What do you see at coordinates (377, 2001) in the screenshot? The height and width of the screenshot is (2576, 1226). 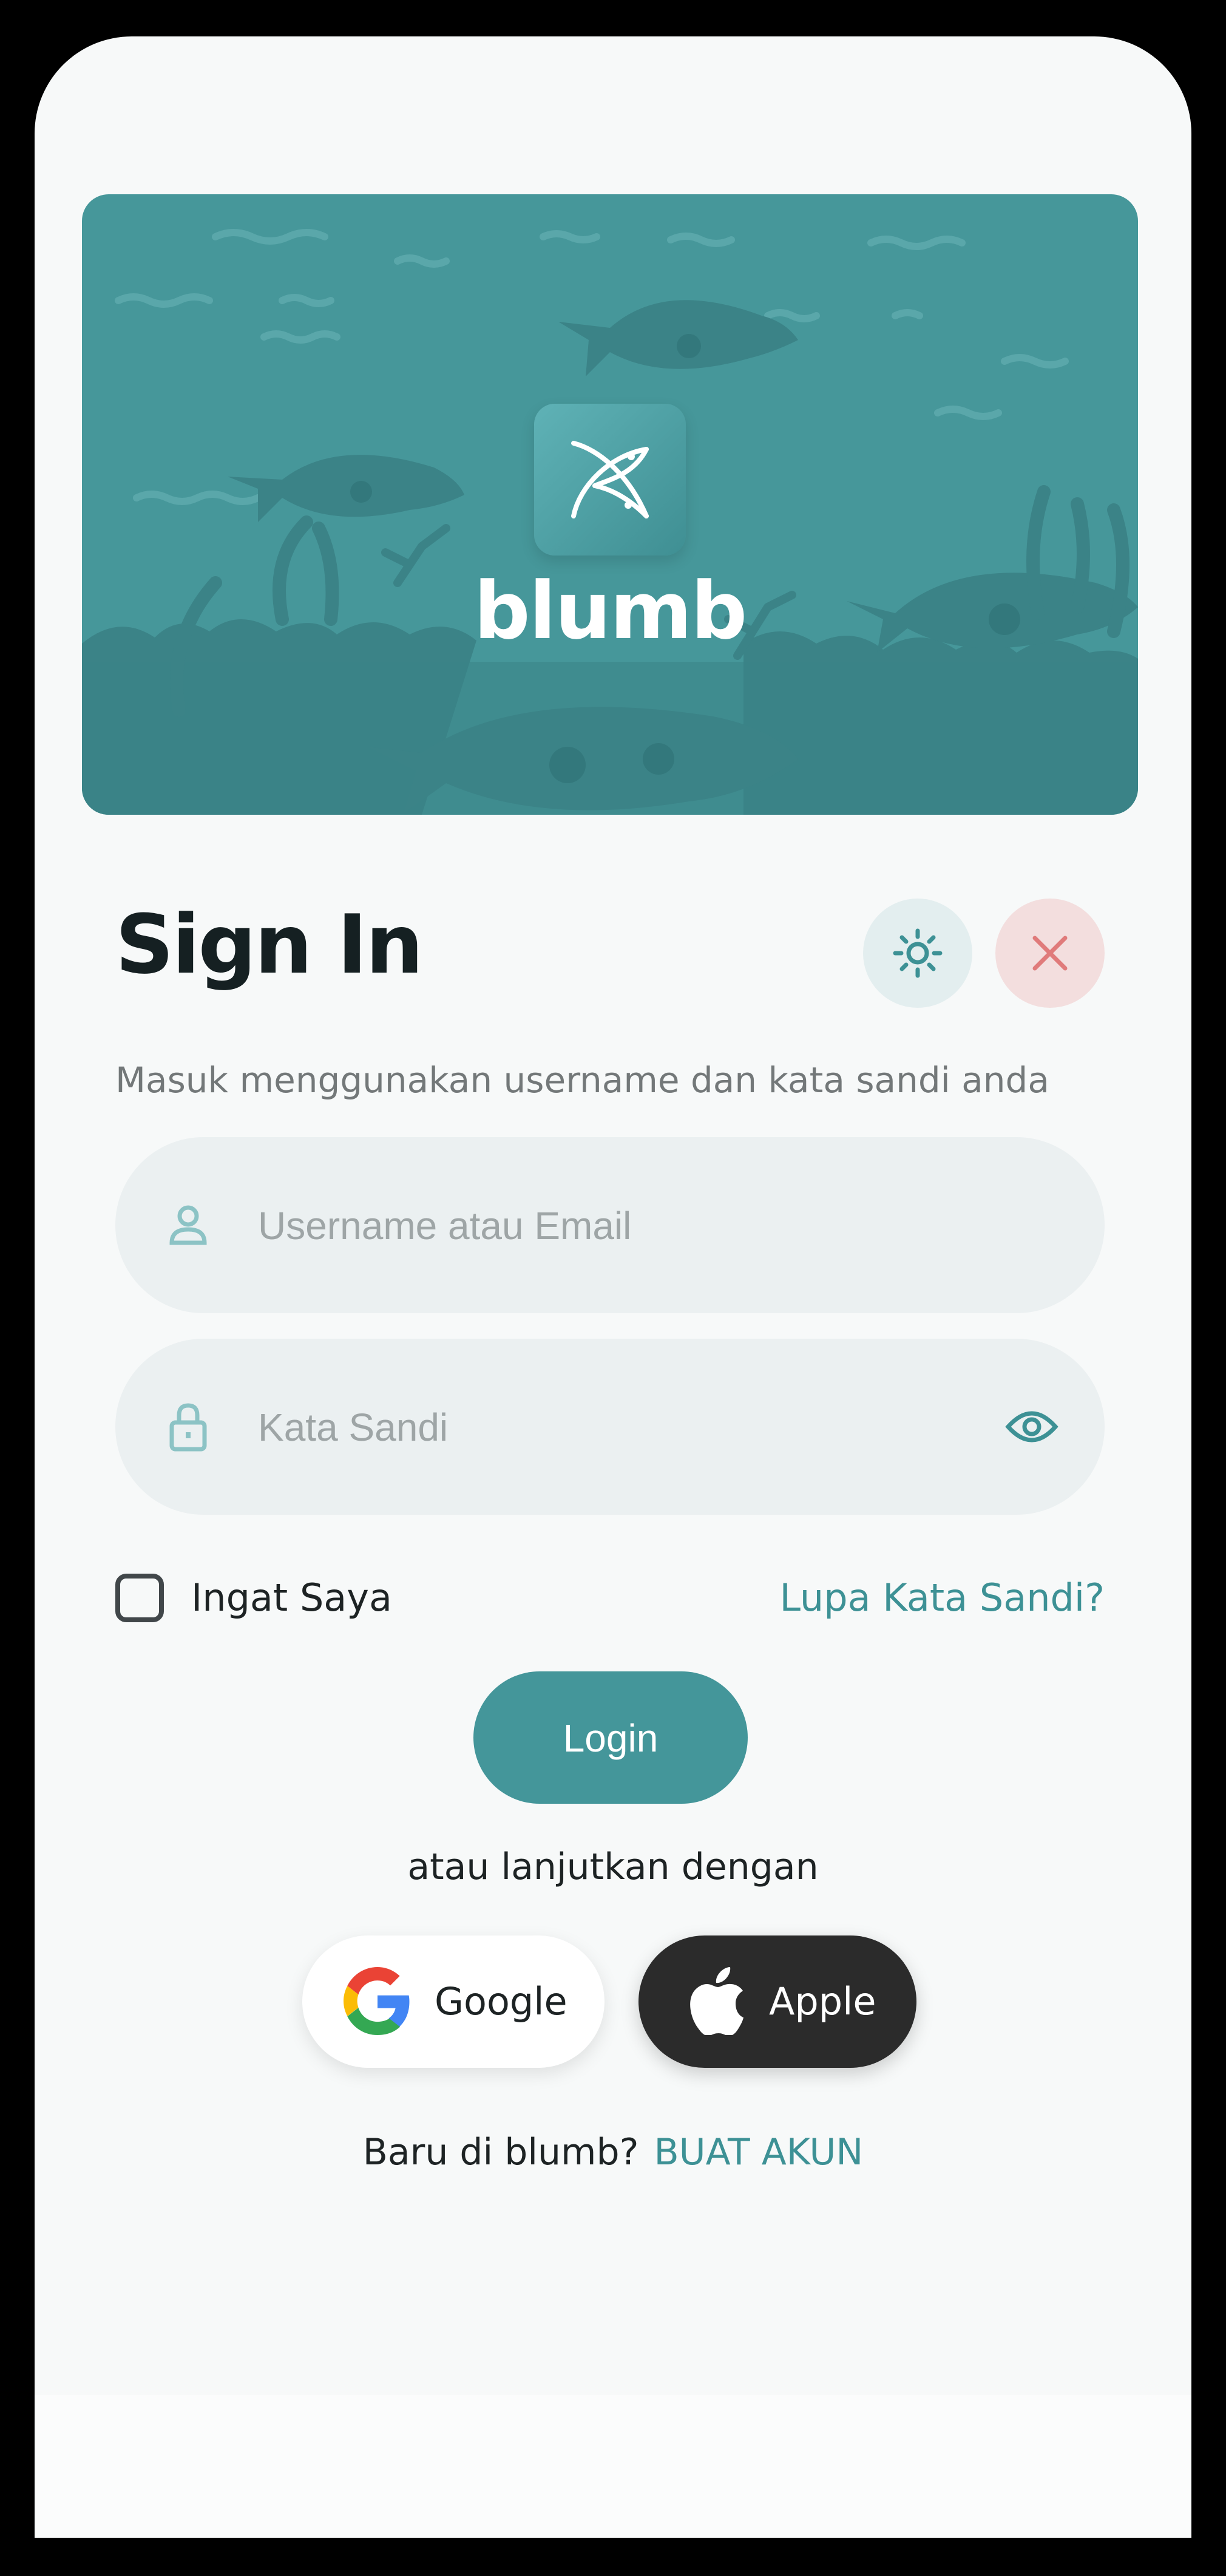 I see `google-icon` at bounding box center [377, 2001].